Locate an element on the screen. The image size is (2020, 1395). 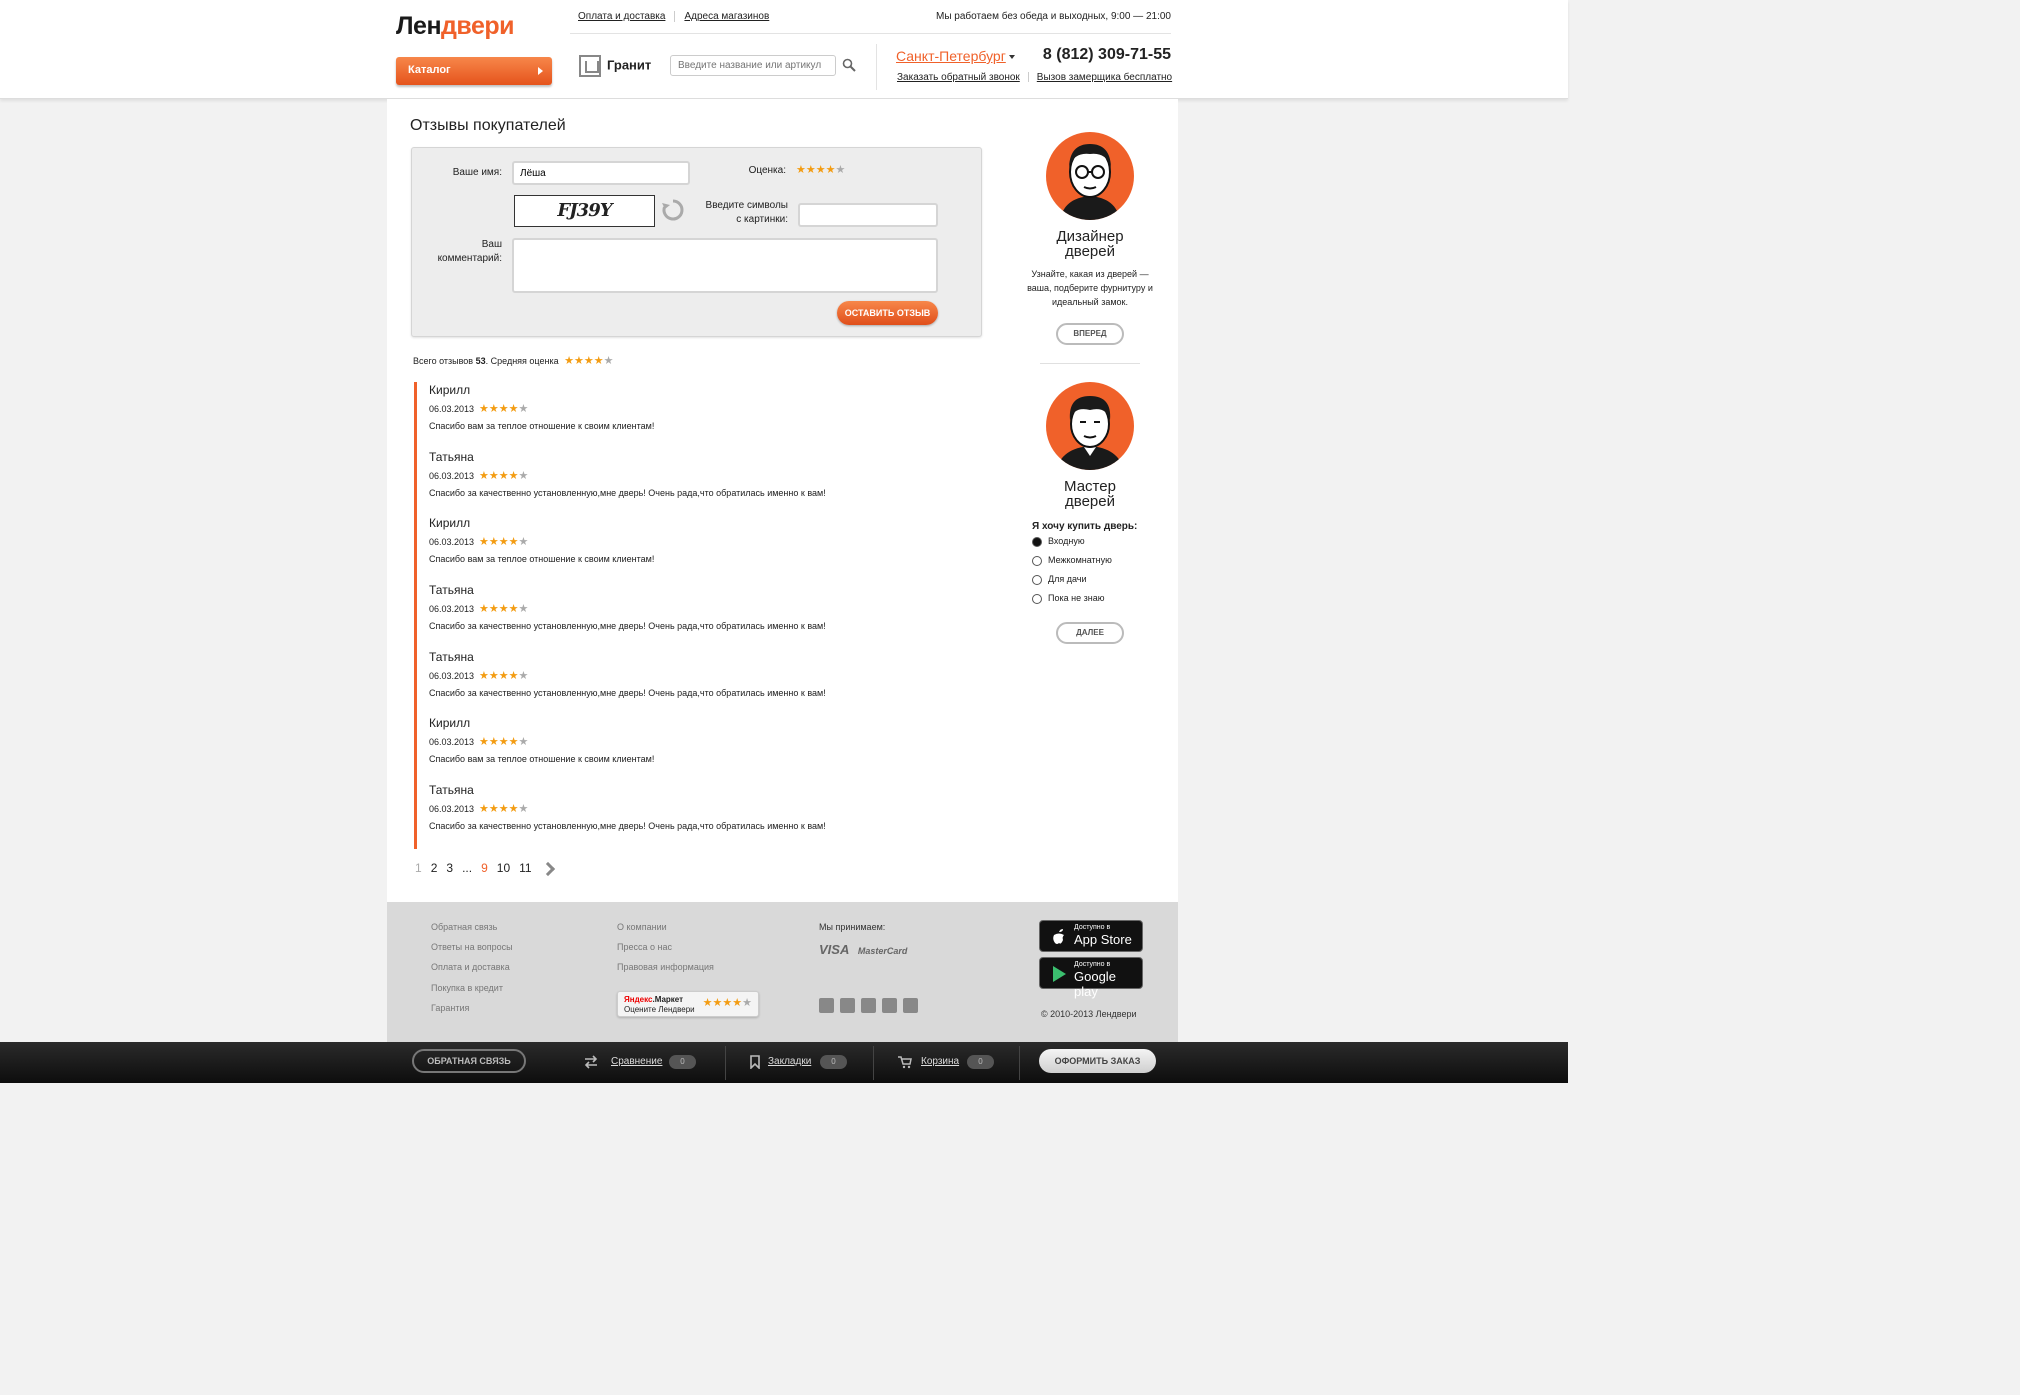
yandex-market-widget: Яндекс.Маркет Оцените Лендвери ★★★★★ is located at coordinates (688, 1004).